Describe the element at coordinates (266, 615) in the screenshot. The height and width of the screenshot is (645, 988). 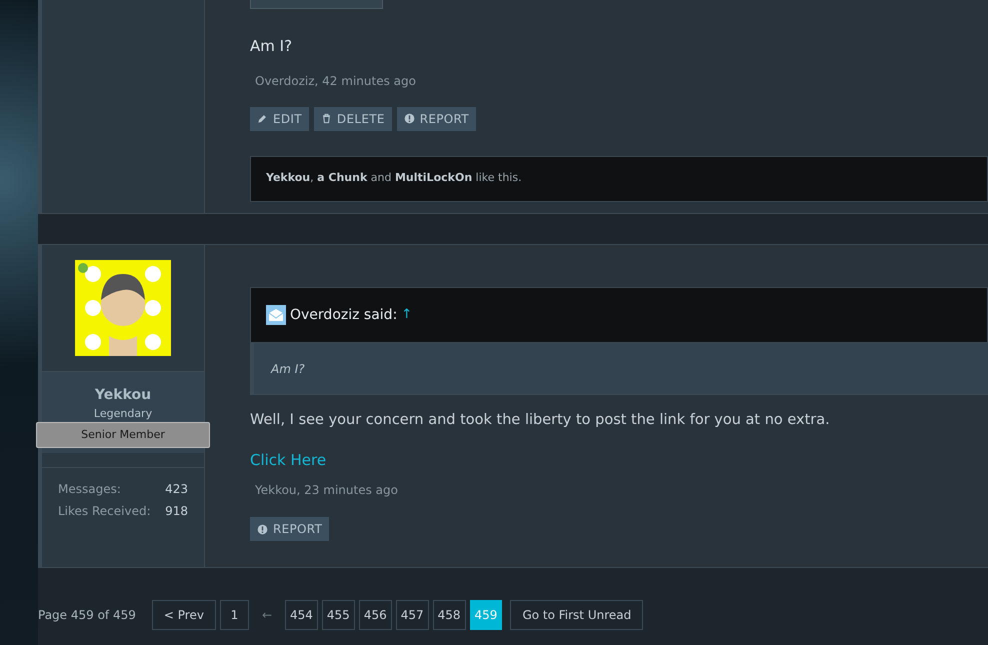
I see `page-gap: ←` at that location.